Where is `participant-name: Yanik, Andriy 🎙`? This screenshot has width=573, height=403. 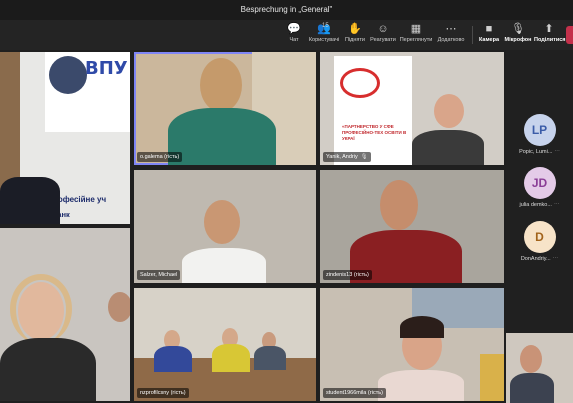 participant-name: Yanik, Andriy 🎙 is located at coordinates (347, 157).